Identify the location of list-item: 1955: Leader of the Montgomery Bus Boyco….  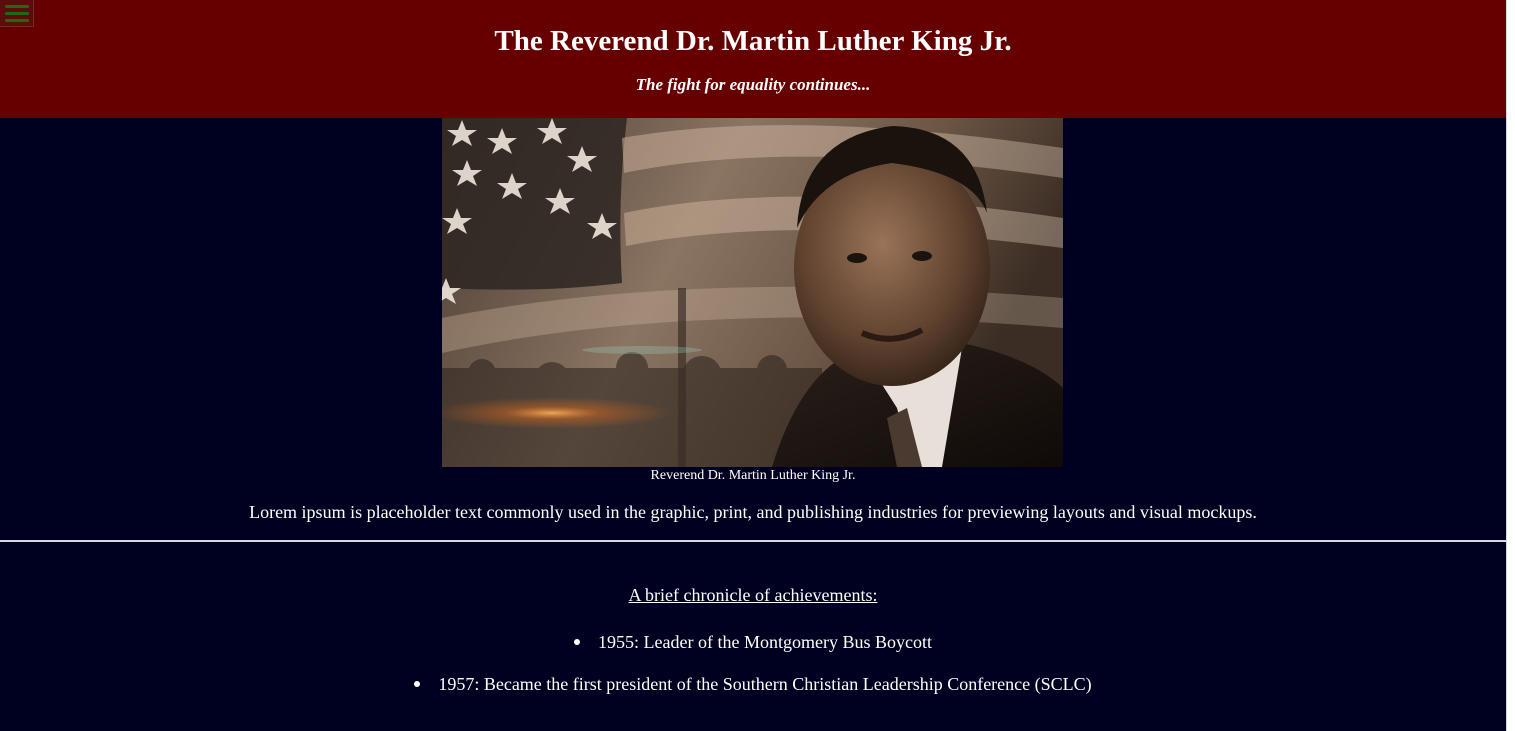
(753, 651).